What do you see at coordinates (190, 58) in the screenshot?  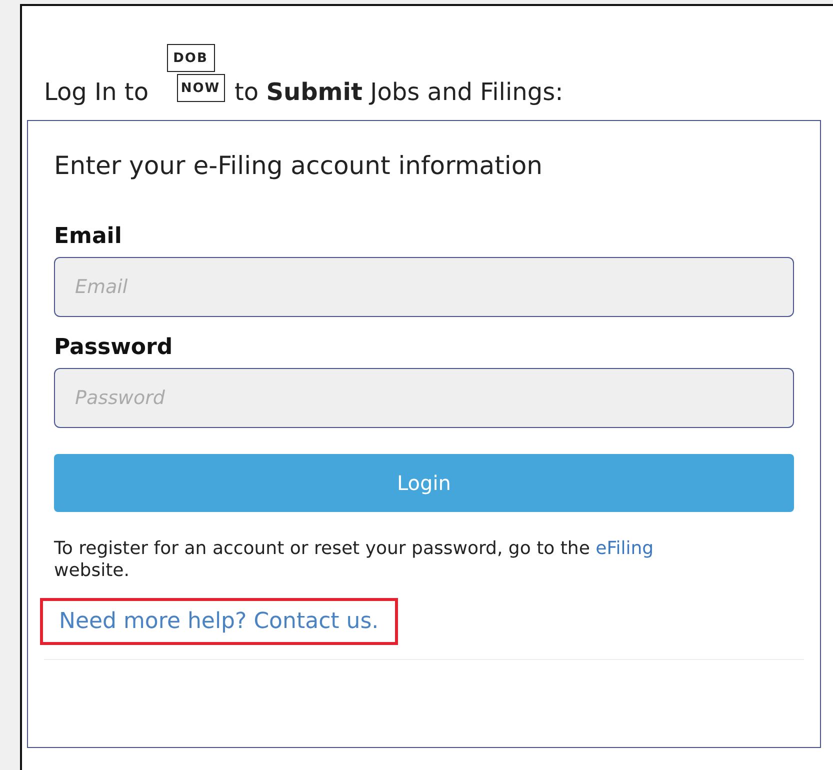 I see `logo-text: DOB` at bounding box center [190, 58].